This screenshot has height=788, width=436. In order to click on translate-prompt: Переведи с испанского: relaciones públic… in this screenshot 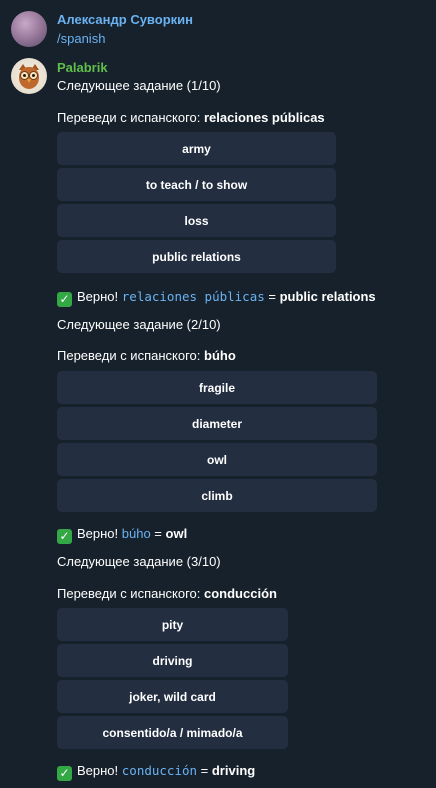, I will do `click(191, 117)`.